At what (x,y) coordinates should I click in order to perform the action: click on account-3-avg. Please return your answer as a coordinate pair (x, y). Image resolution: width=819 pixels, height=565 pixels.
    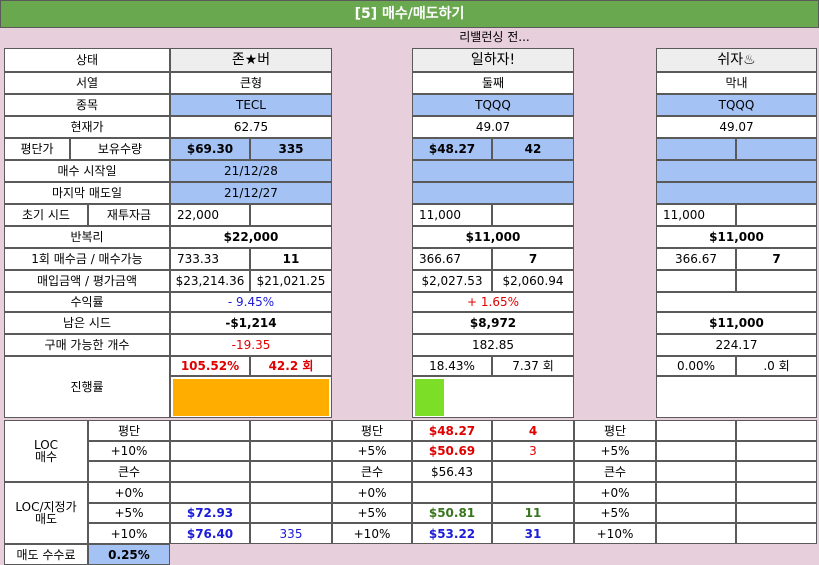
    Looking at the image, I should click on (696, 149).